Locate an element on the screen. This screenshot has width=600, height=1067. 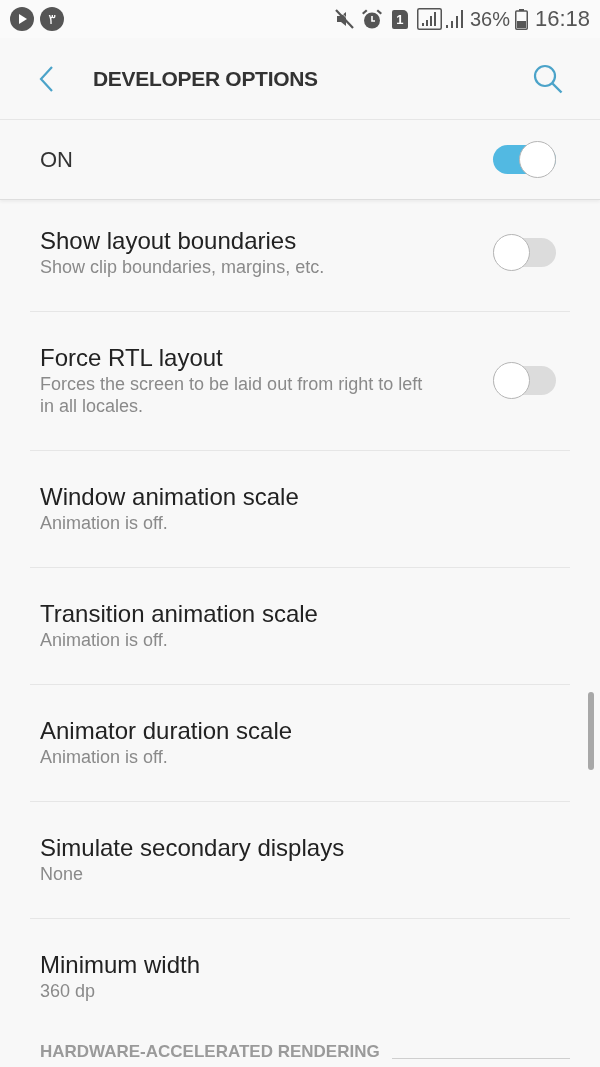
back-icon is located at coordinates (46, 78).